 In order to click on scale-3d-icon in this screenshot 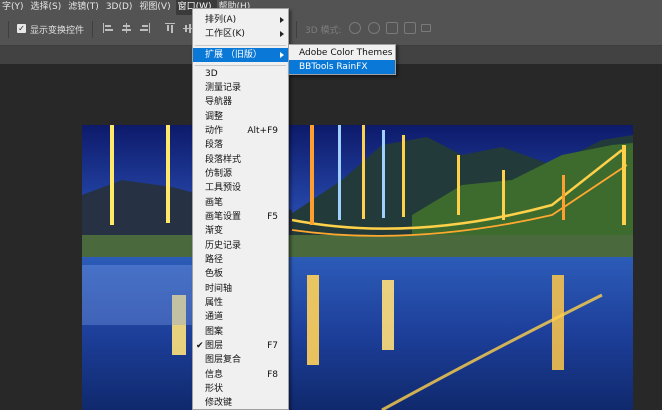, I will do `click(426, 28)`.